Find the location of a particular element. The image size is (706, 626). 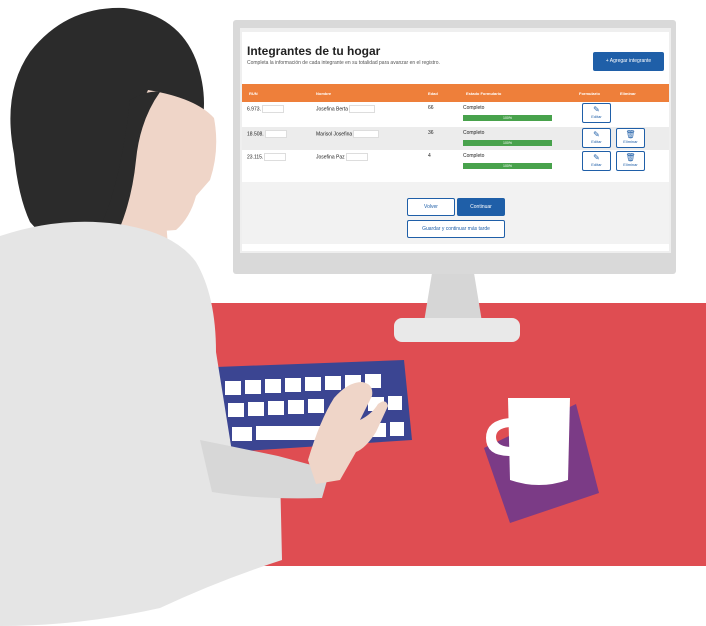

name-value: Marisol Josefina is located at coordinates (334, 134).